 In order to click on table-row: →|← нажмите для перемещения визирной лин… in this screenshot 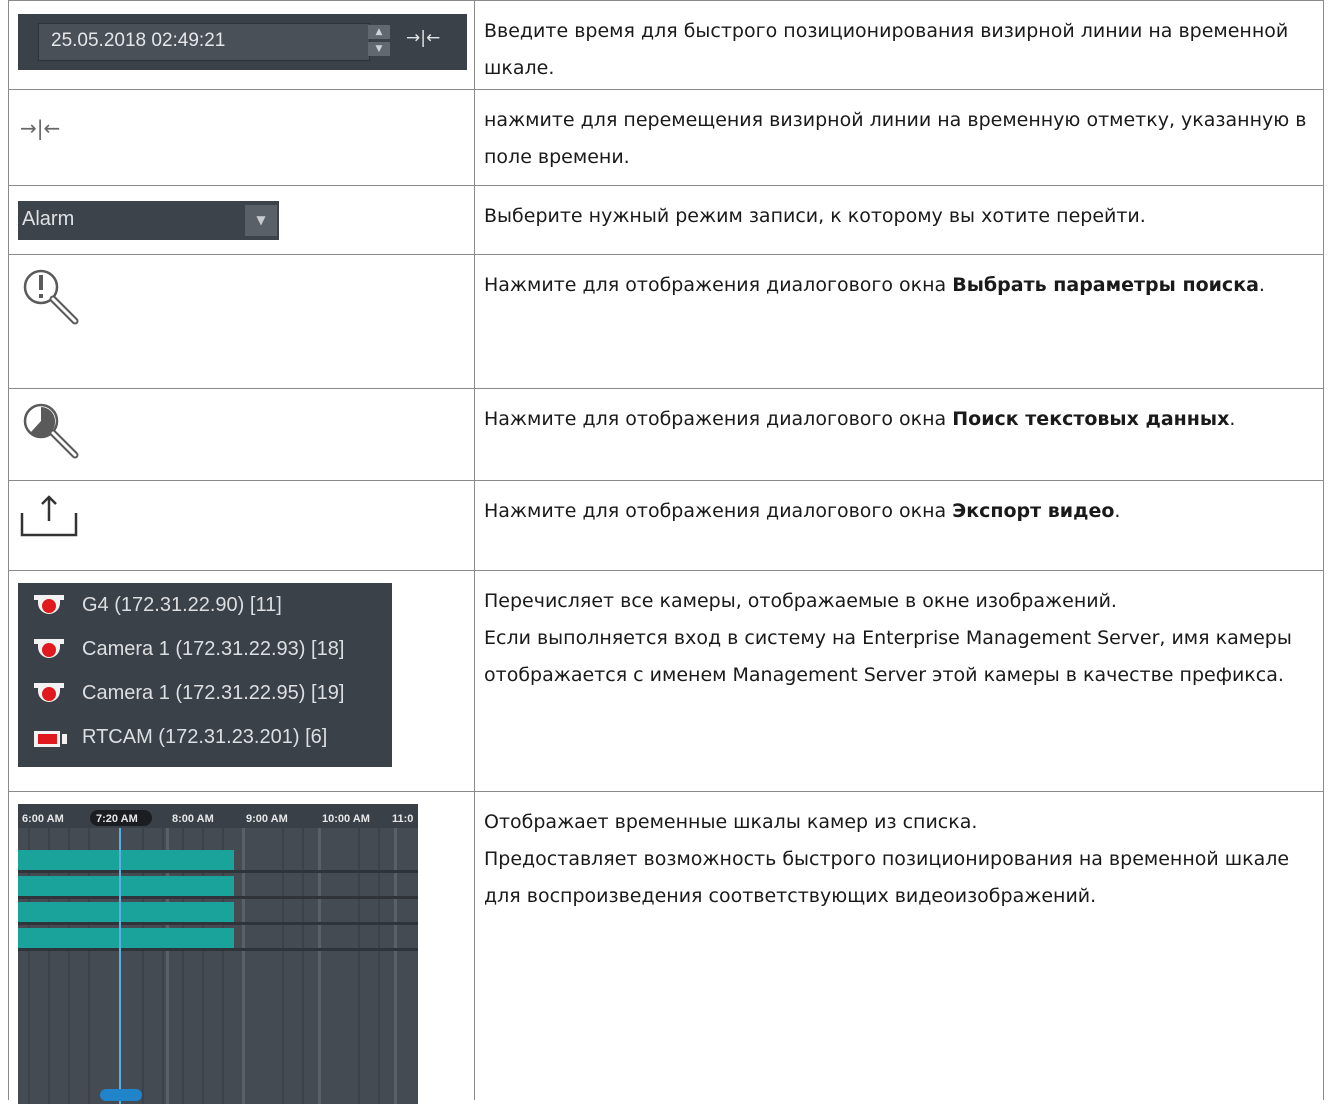, I will do `click(666, 137)`.